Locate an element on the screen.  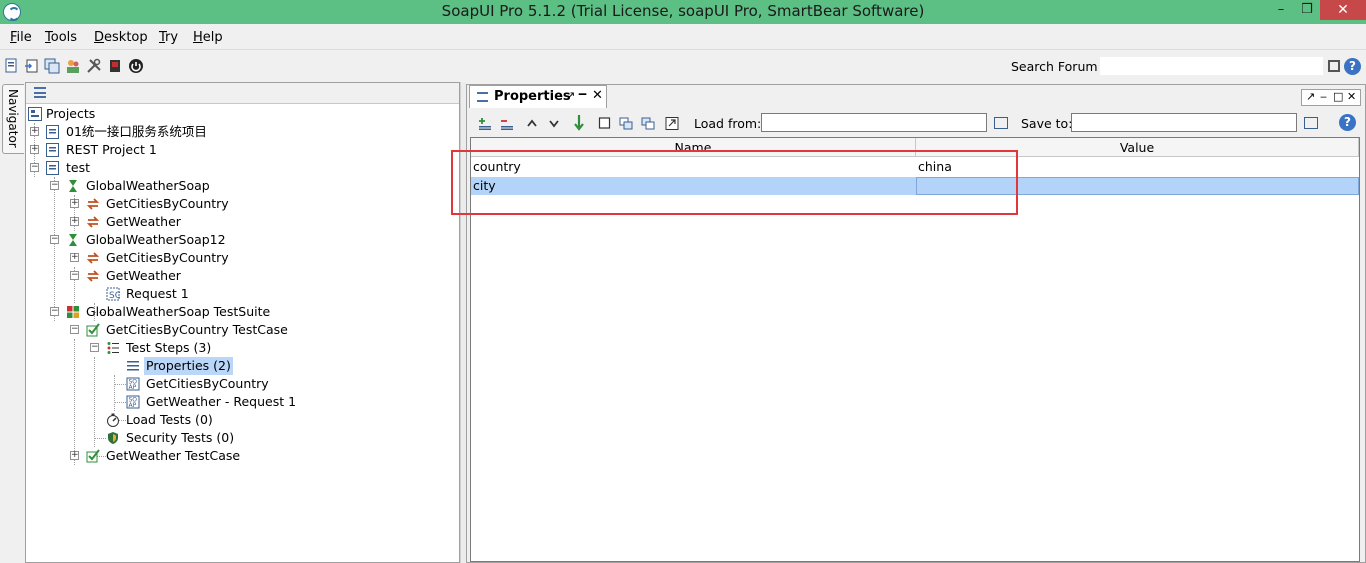
forum-icon is located at coordinates (73, 66).